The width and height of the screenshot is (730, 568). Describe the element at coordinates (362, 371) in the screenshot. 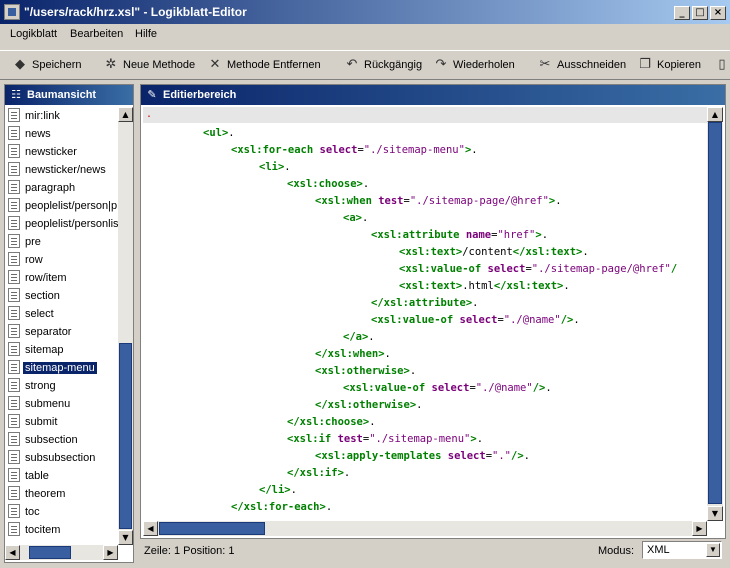

I see `code-token-tag: <xsl:otherwise>` at that location.